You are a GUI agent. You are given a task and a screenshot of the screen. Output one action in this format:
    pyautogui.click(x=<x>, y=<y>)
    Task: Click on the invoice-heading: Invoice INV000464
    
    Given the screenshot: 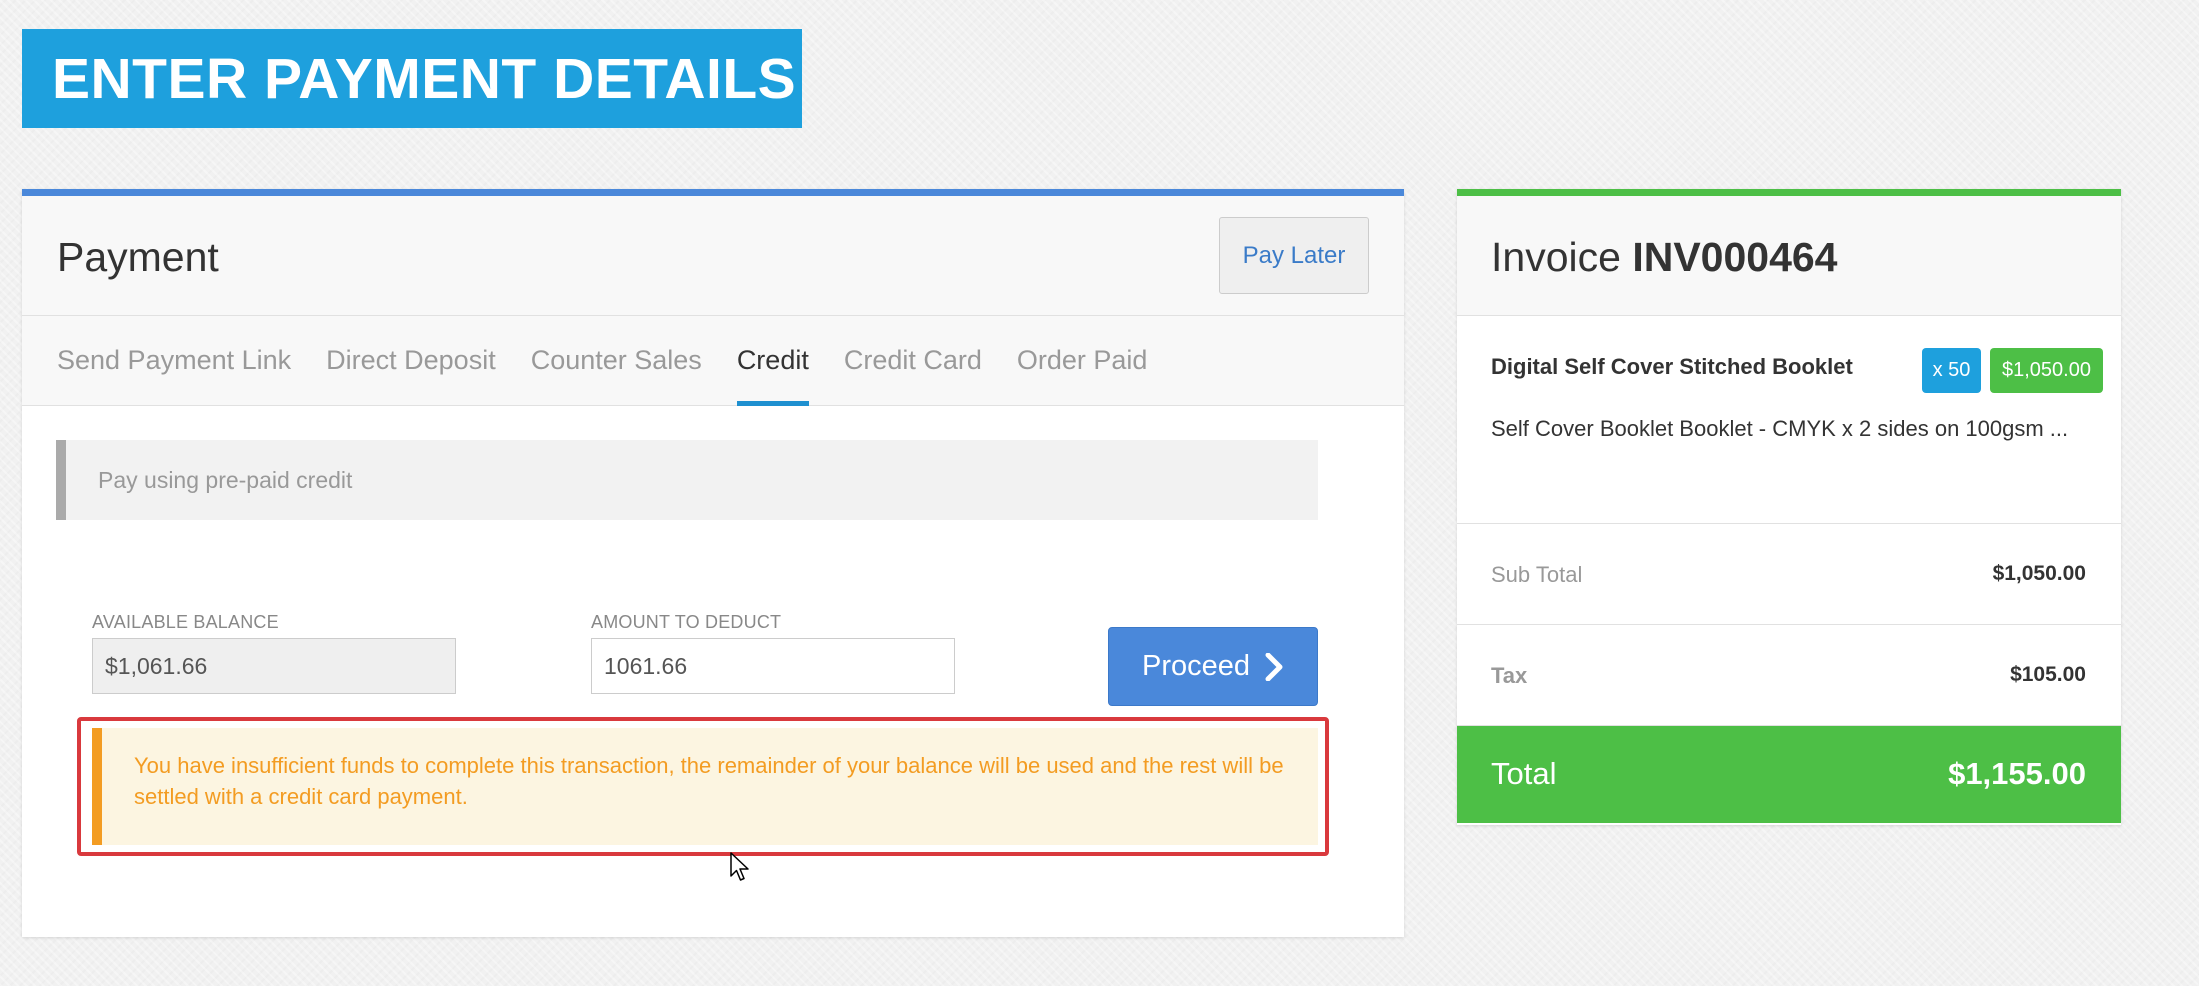 What is the action you would take?
    pyautogui.click(x=1664, y=257)
    